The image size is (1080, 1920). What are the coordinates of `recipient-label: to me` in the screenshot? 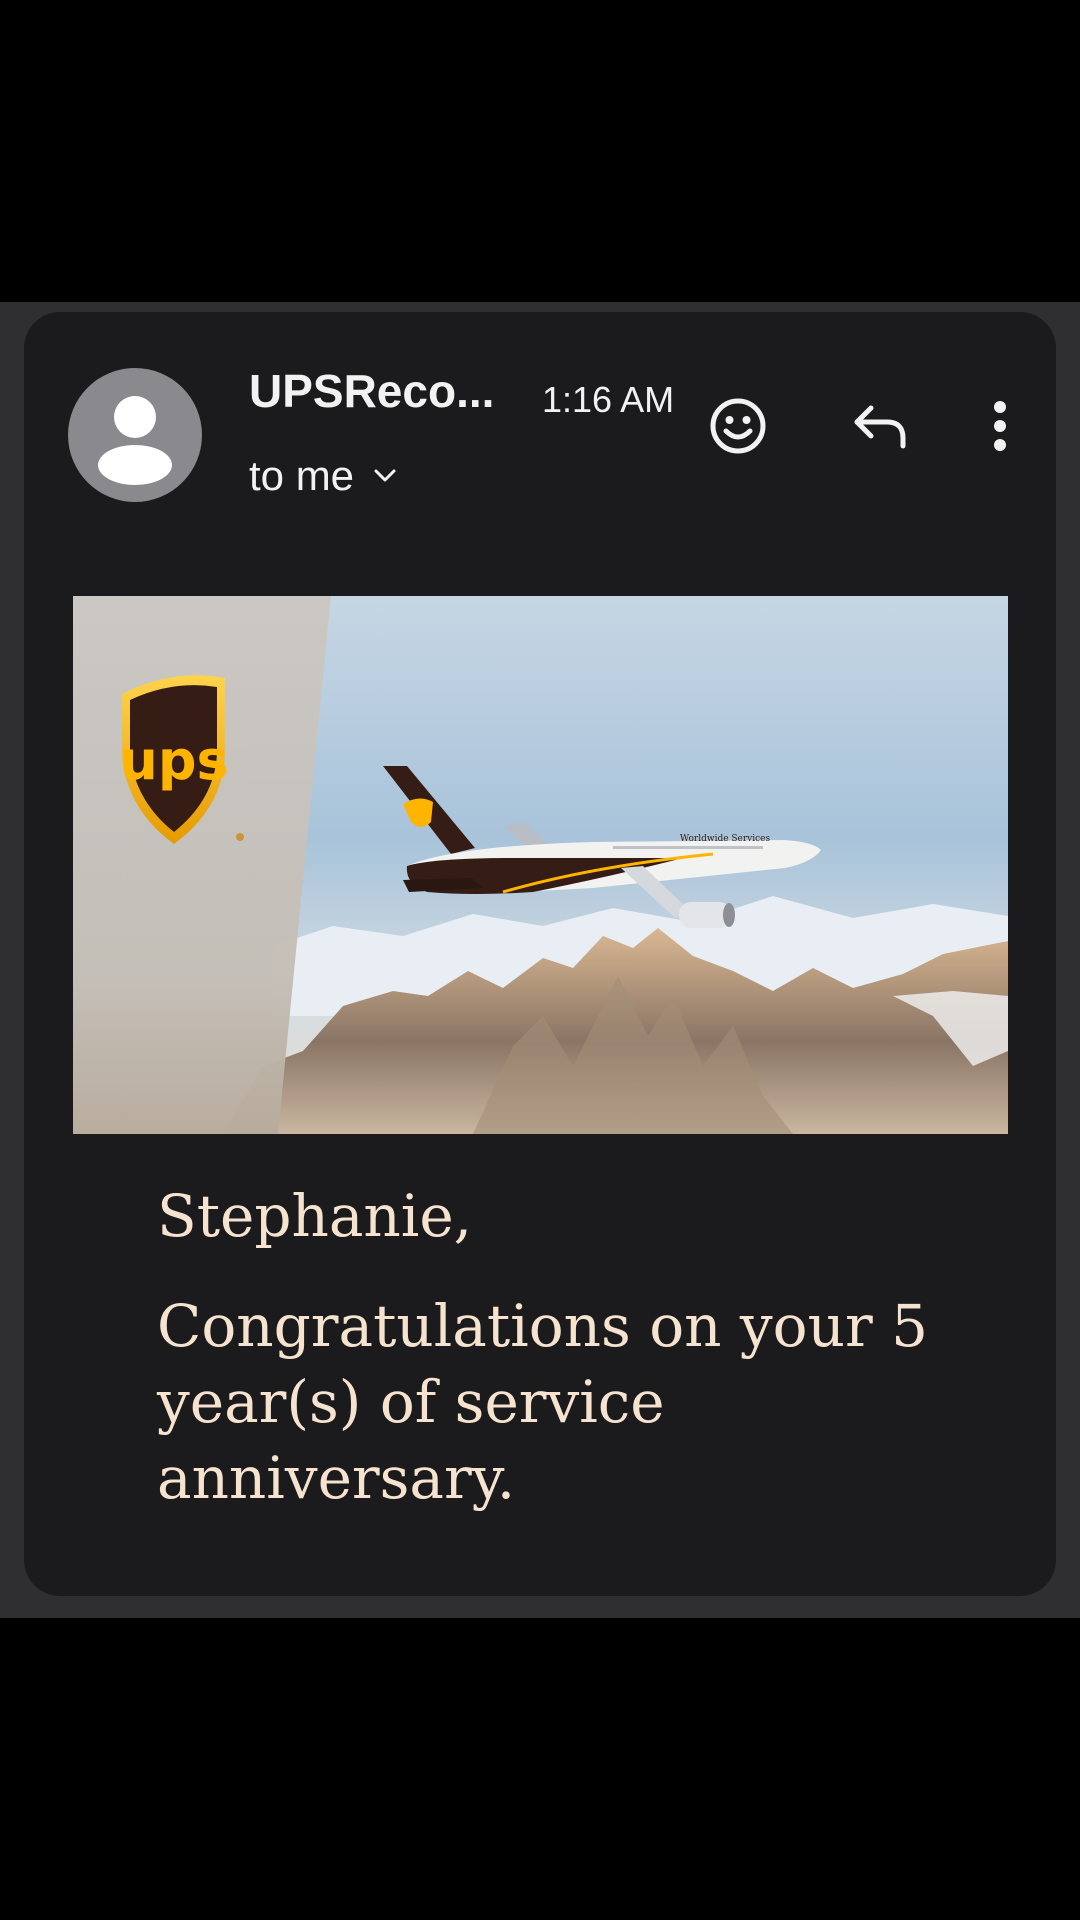 It's located at (302, 475).